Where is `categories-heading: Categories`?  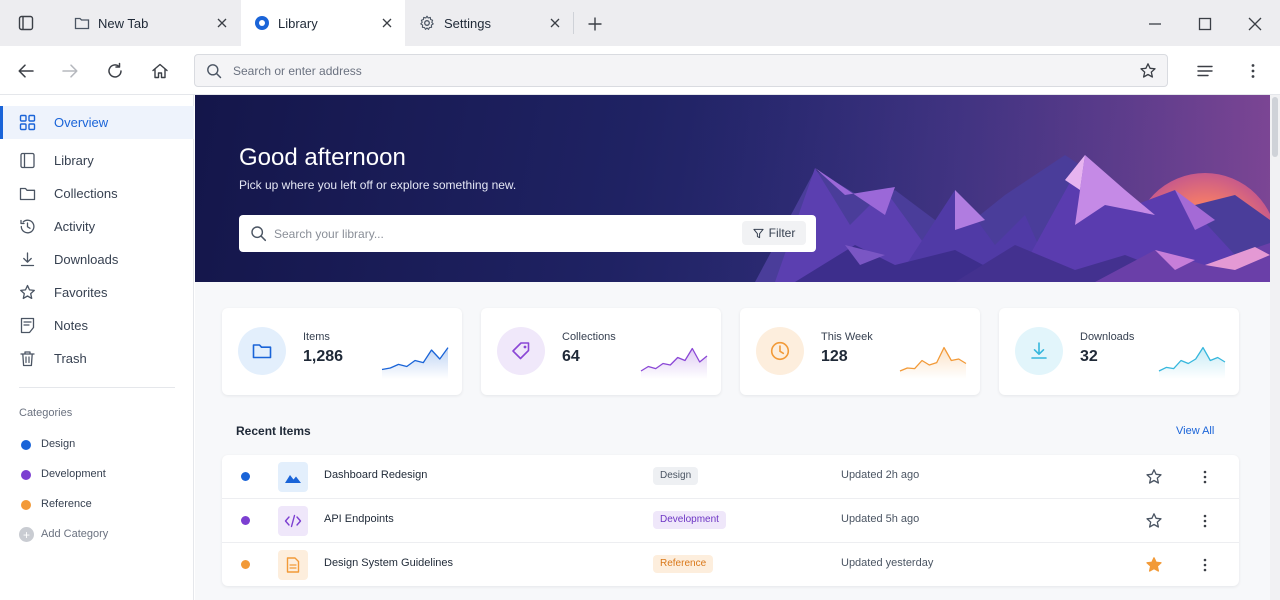
categories-heading: Categories is located at coordinates (46, 413).